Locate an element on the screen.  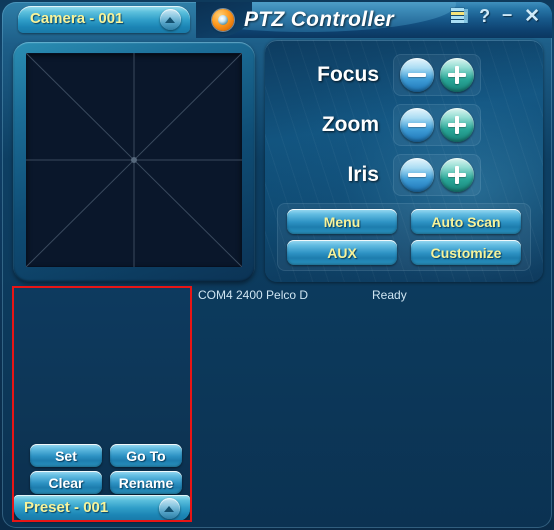
zoom-control-row: Zoom is located at coordinates (378, 125).